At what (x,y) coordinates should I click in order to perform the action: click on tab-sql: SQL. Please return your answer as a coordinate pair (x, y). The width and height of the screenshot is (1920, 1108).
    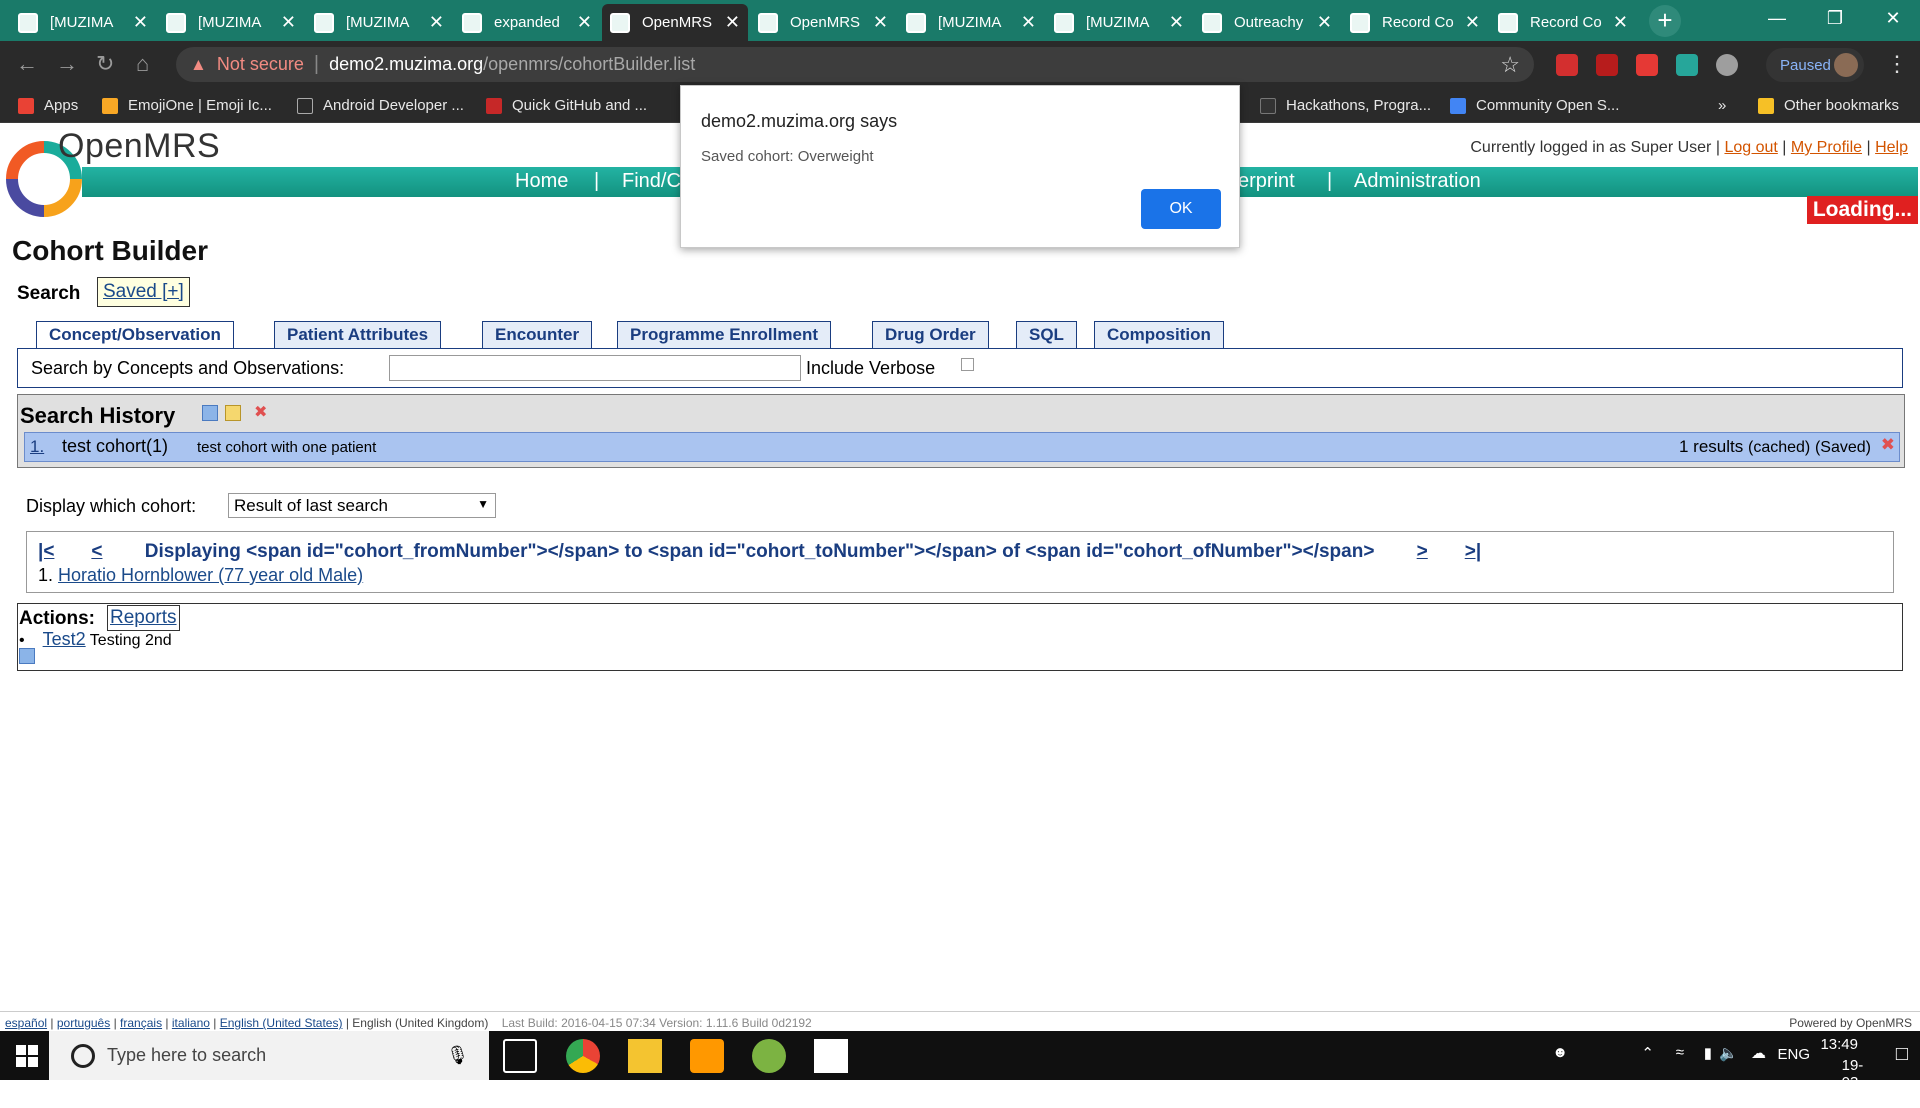
    Looking at the image, I should click on (1046, 334).